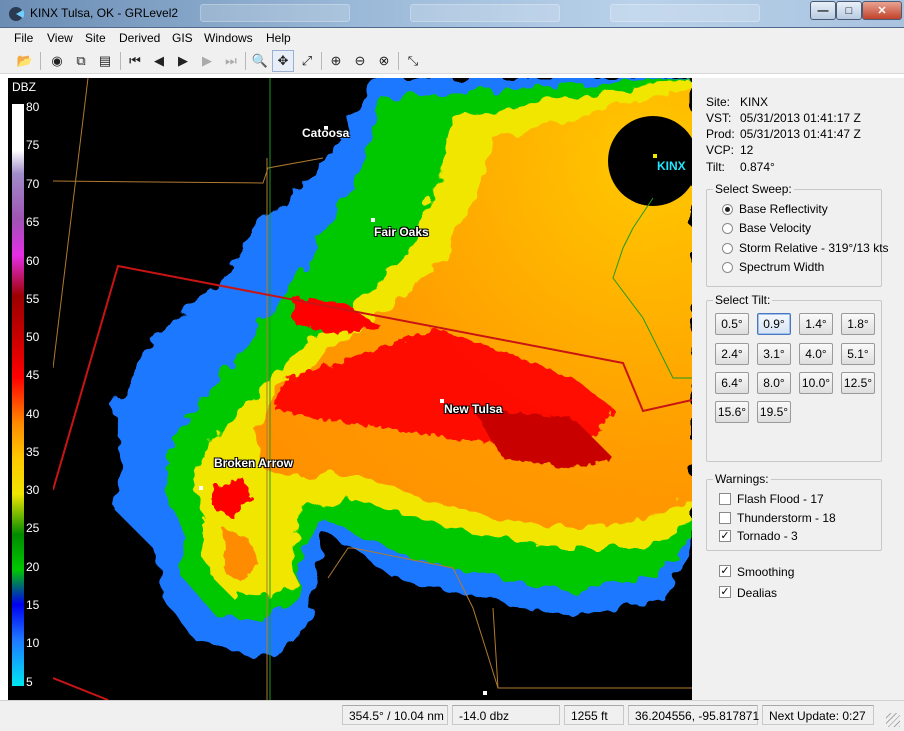  What do you see at coordinates (882, 10) in the screenshot?
I see `close-button: ✕` at bounding box center [882, 10].